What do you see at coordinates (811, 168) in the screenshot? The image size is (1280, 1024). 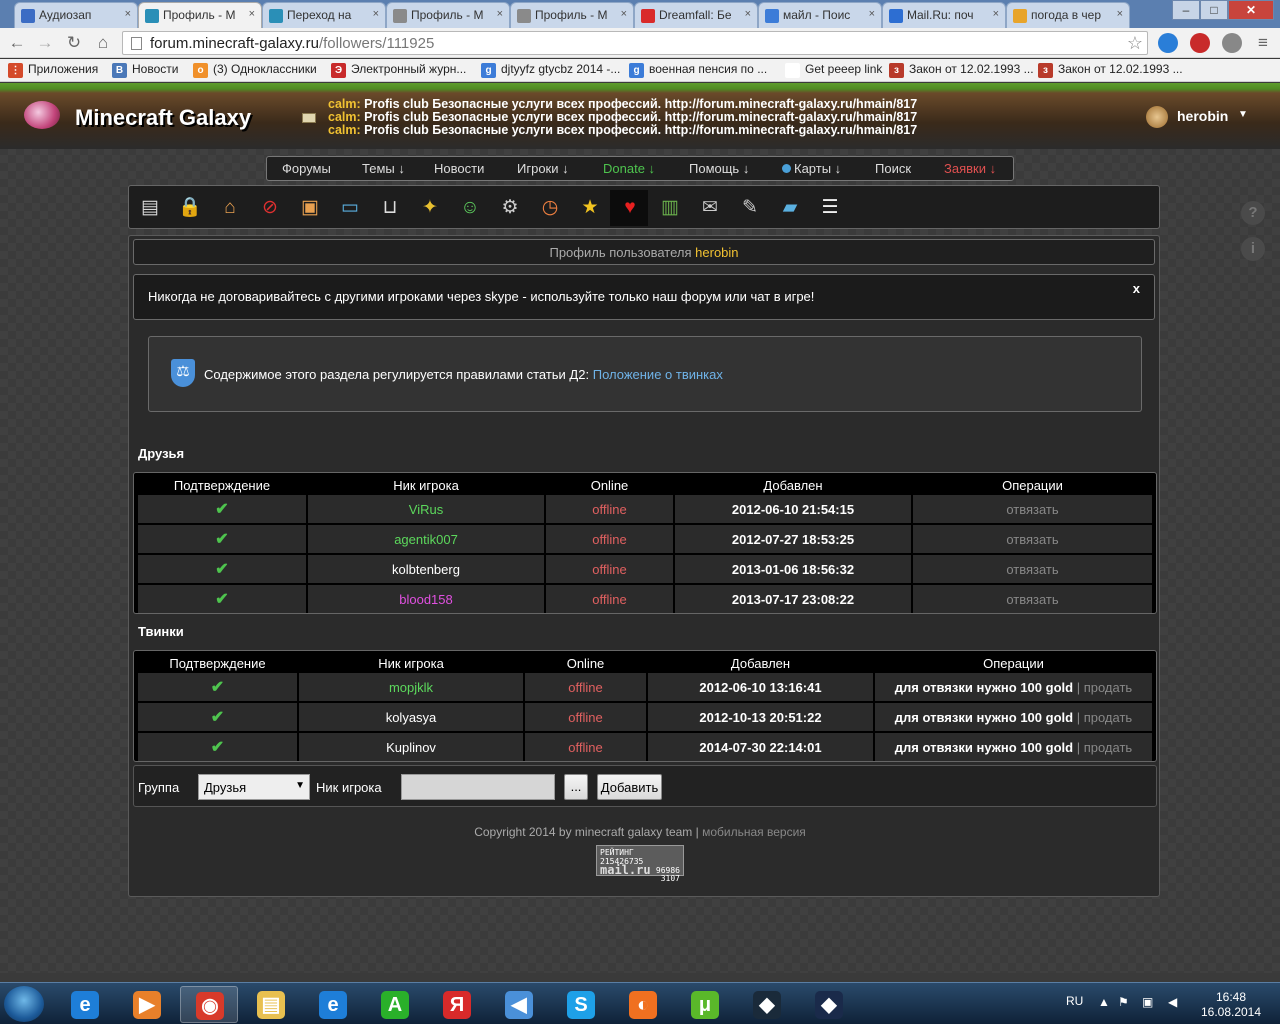 I see `menu-maps: Карты ↓` at bounding box center [811, 168].